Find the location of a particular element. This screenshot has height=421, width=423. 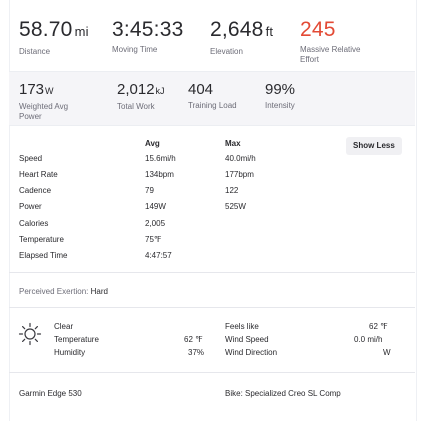

table-row: Elapsed Time 4:47:57 is located at coordinates (169, 257).